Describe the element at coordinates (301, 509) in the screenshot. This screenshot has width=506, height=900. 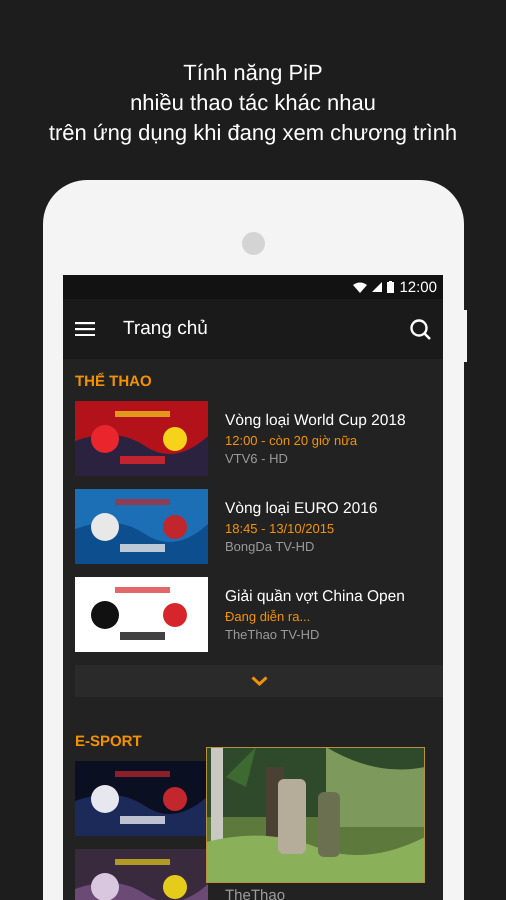
I see `program-title: Vòng loại EURO 2016` at that location.